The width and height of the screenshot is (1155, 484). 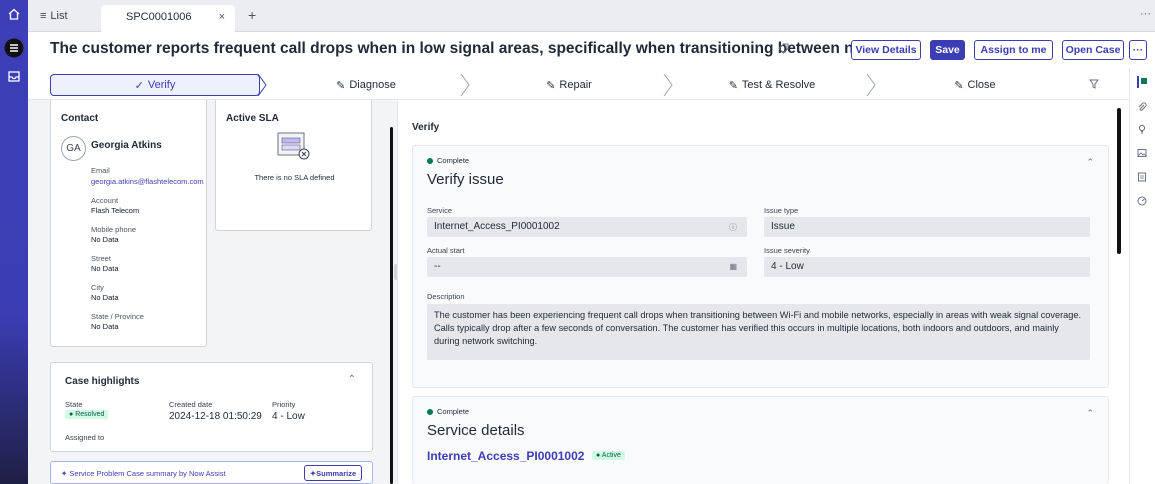 What do you see at coordinates (74, 404) in the screenshot?
I see `state-label: State` at bounding box center [74, 404].